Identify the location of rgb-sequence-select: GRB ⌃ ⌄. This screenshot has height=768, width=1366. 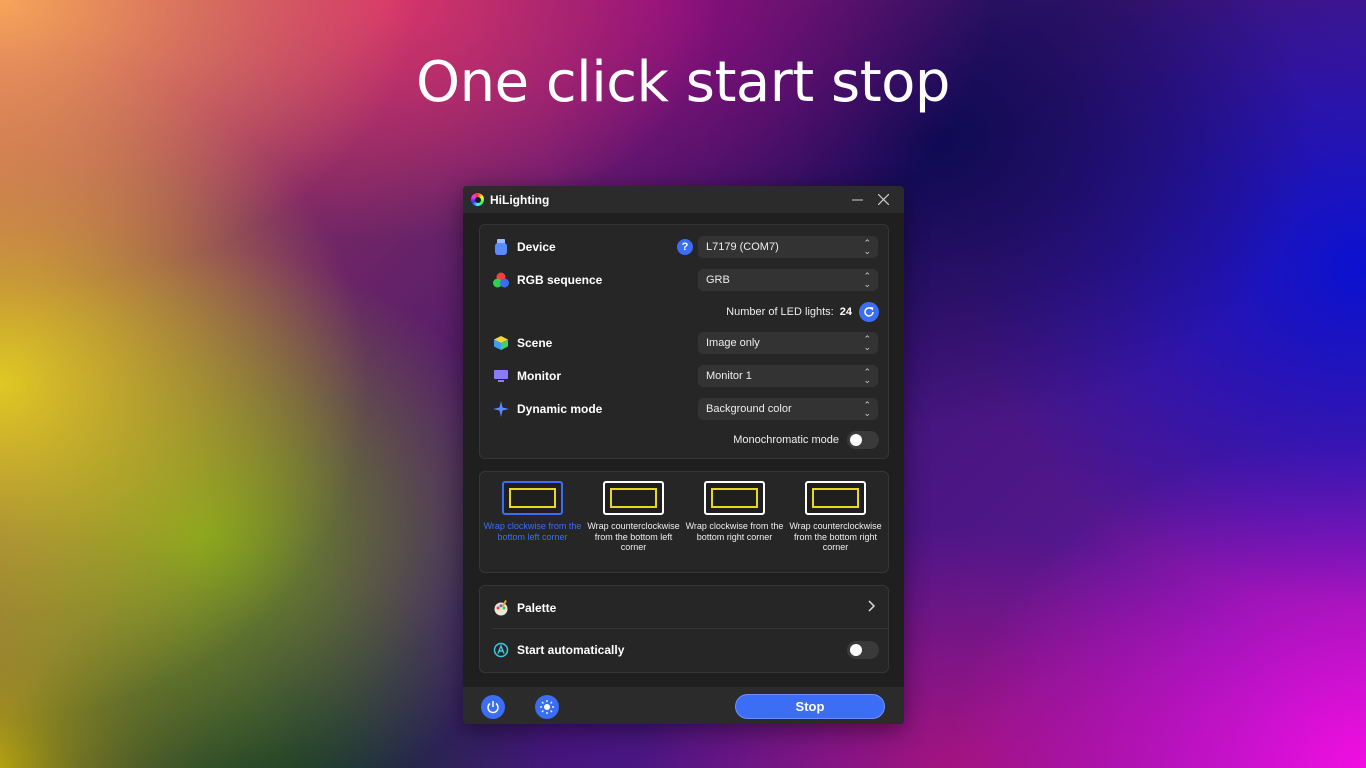
(788, 280).